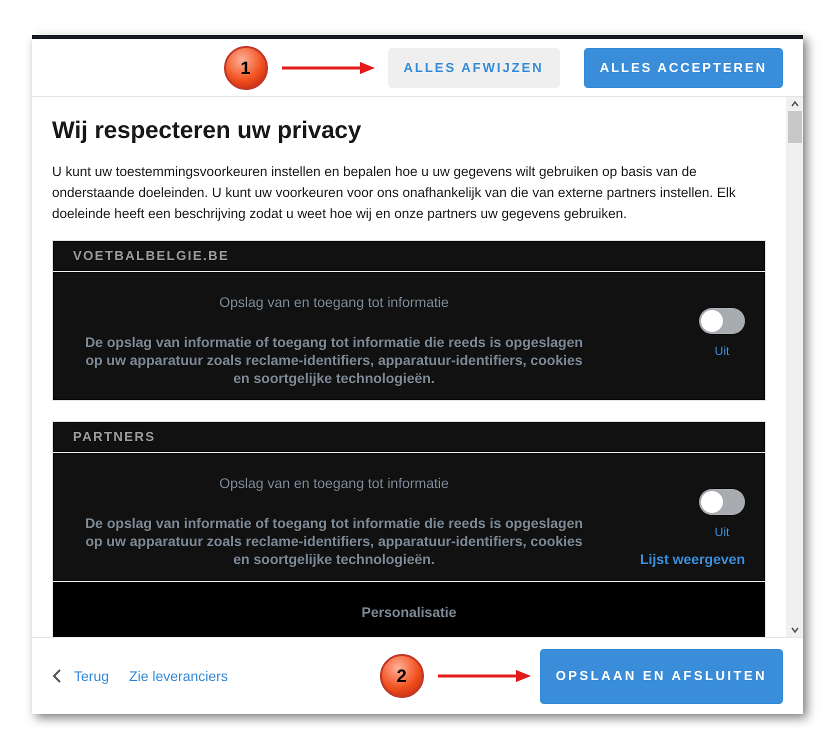 This screenshot has width=837, height=747. Describe the element at coordinates (57, 676) in the screenshot. I see `back-chevron-icon` at that location.